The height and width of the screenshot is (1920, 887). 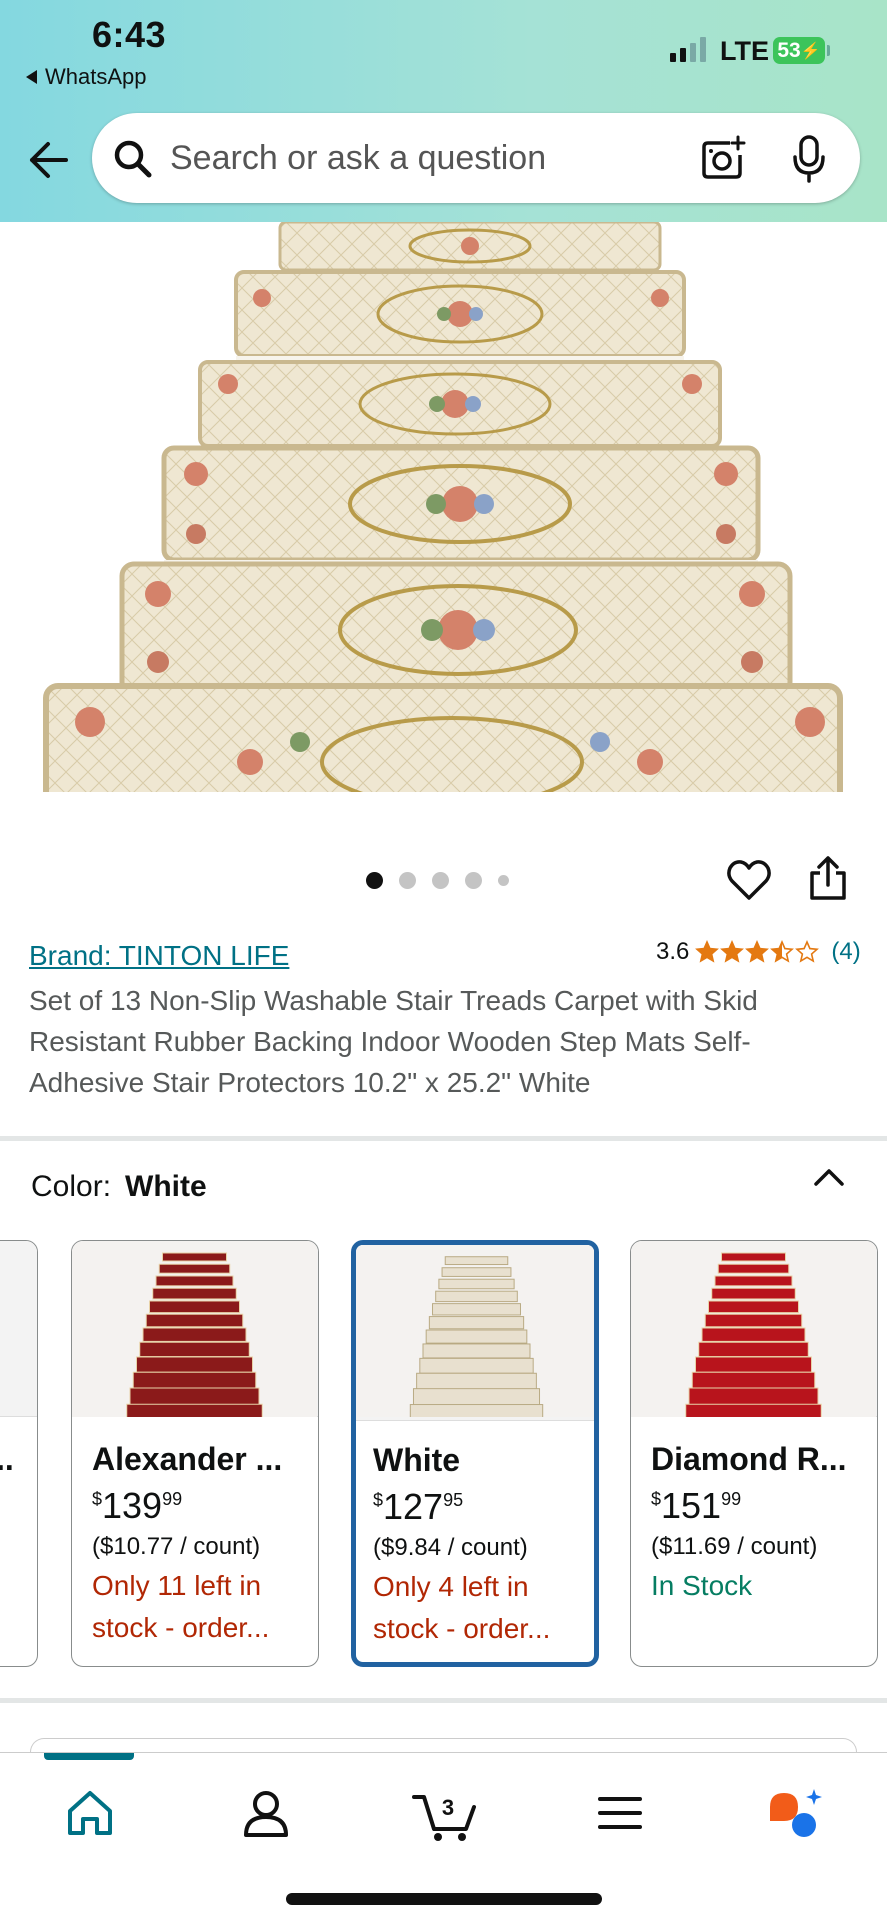 I want to click on back-app-label: WhatsApp, so click(x=96, y=76).